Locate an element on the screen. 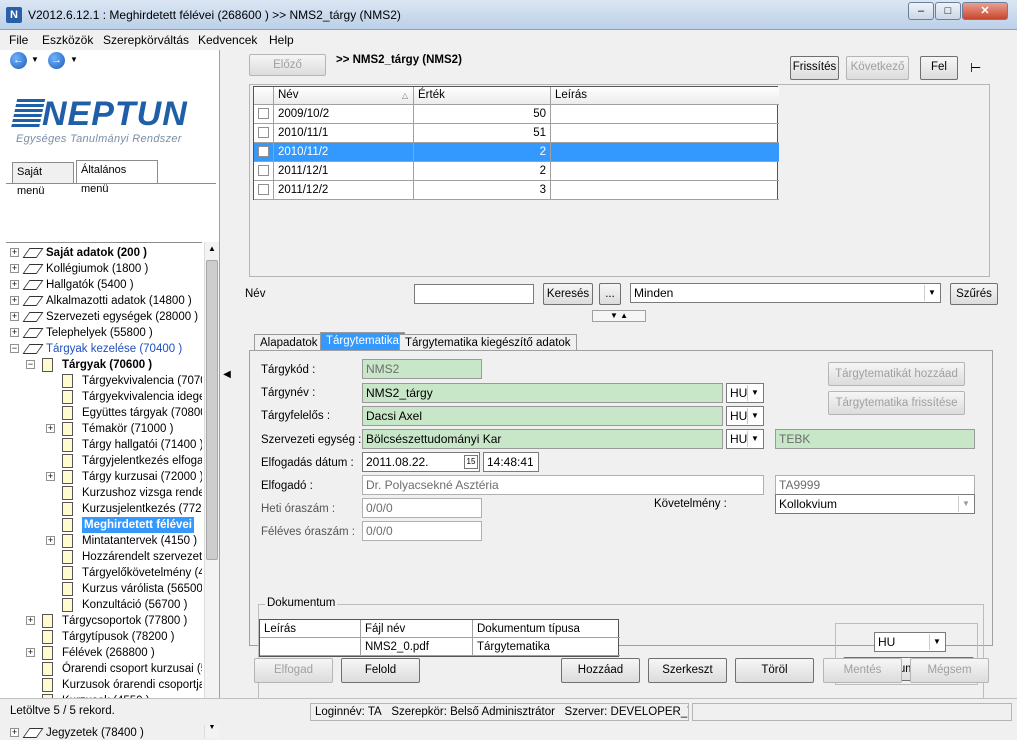 Image resolution: width=1017 pixels, height=740 pixels. scope-select: Minden ▼ is located at coordinates (785, 293).